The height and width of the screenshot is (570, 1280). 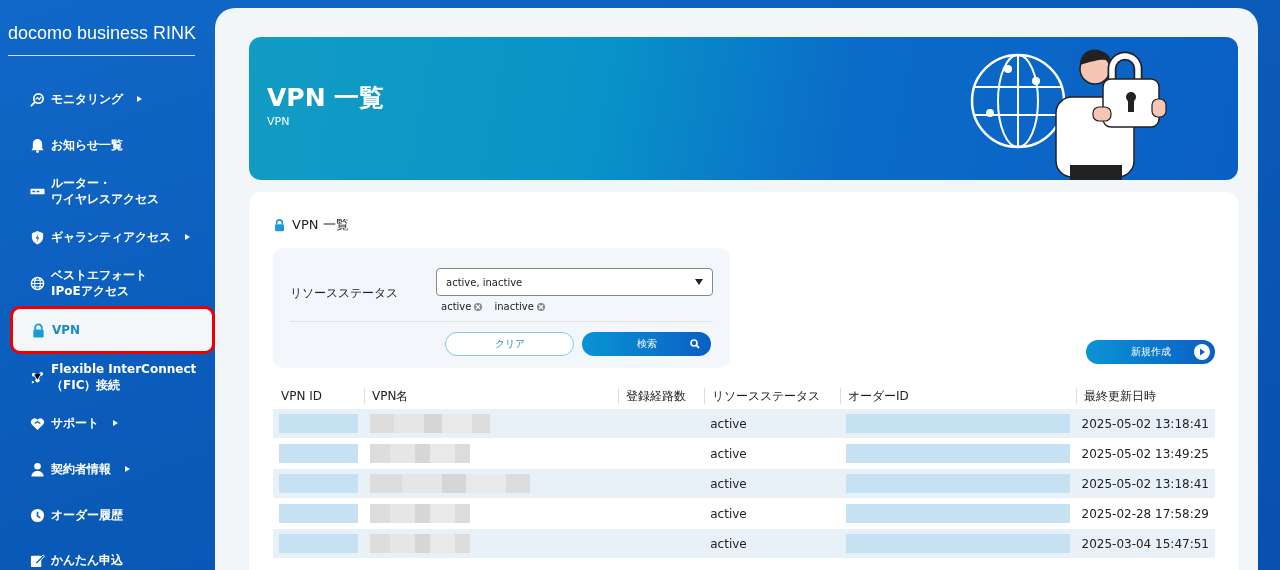 I want to click on dropdown-icon, so click(x=699, y=282).